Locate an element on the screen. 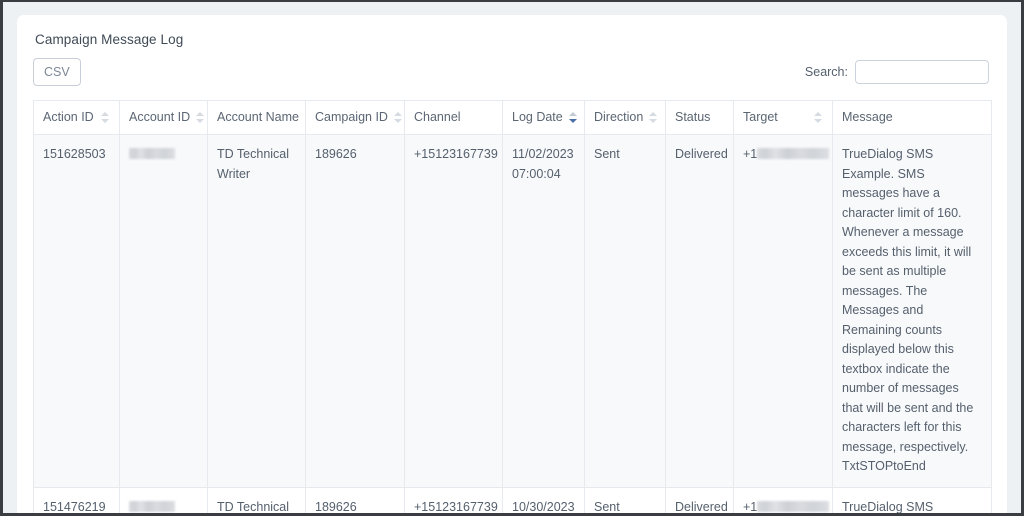  column-header-label: Campaign ID is located at coordinates (351, 117).